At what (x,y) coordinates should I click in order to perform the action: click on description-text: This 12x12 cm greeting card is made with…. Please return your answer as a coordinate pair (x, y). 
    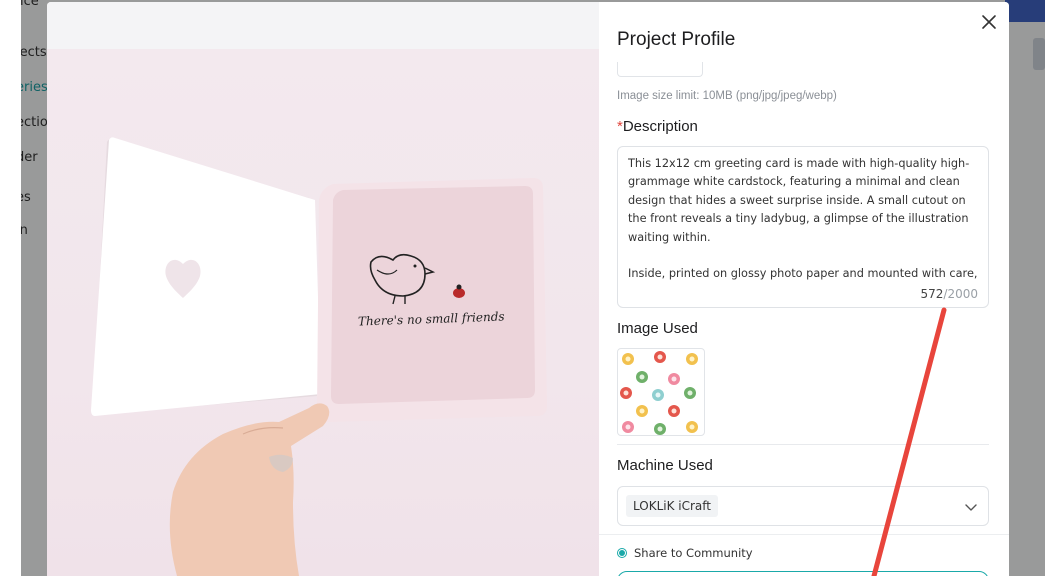
    Looking at the image, I should click on (803, 220).